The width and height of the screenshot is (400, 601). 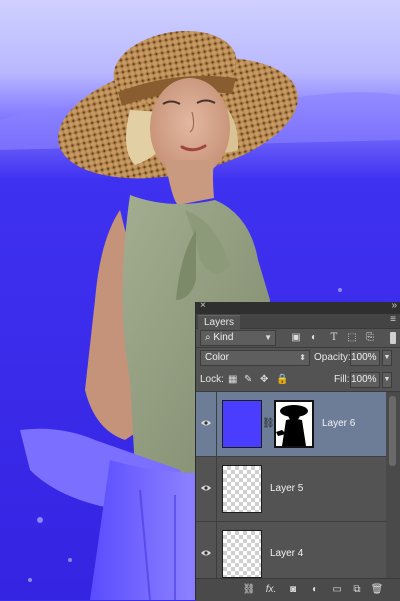 What do you see at coordinates (212, 379) in the screenshot?
I see `lock-label: Lock:` at bounding box center [212, 379].